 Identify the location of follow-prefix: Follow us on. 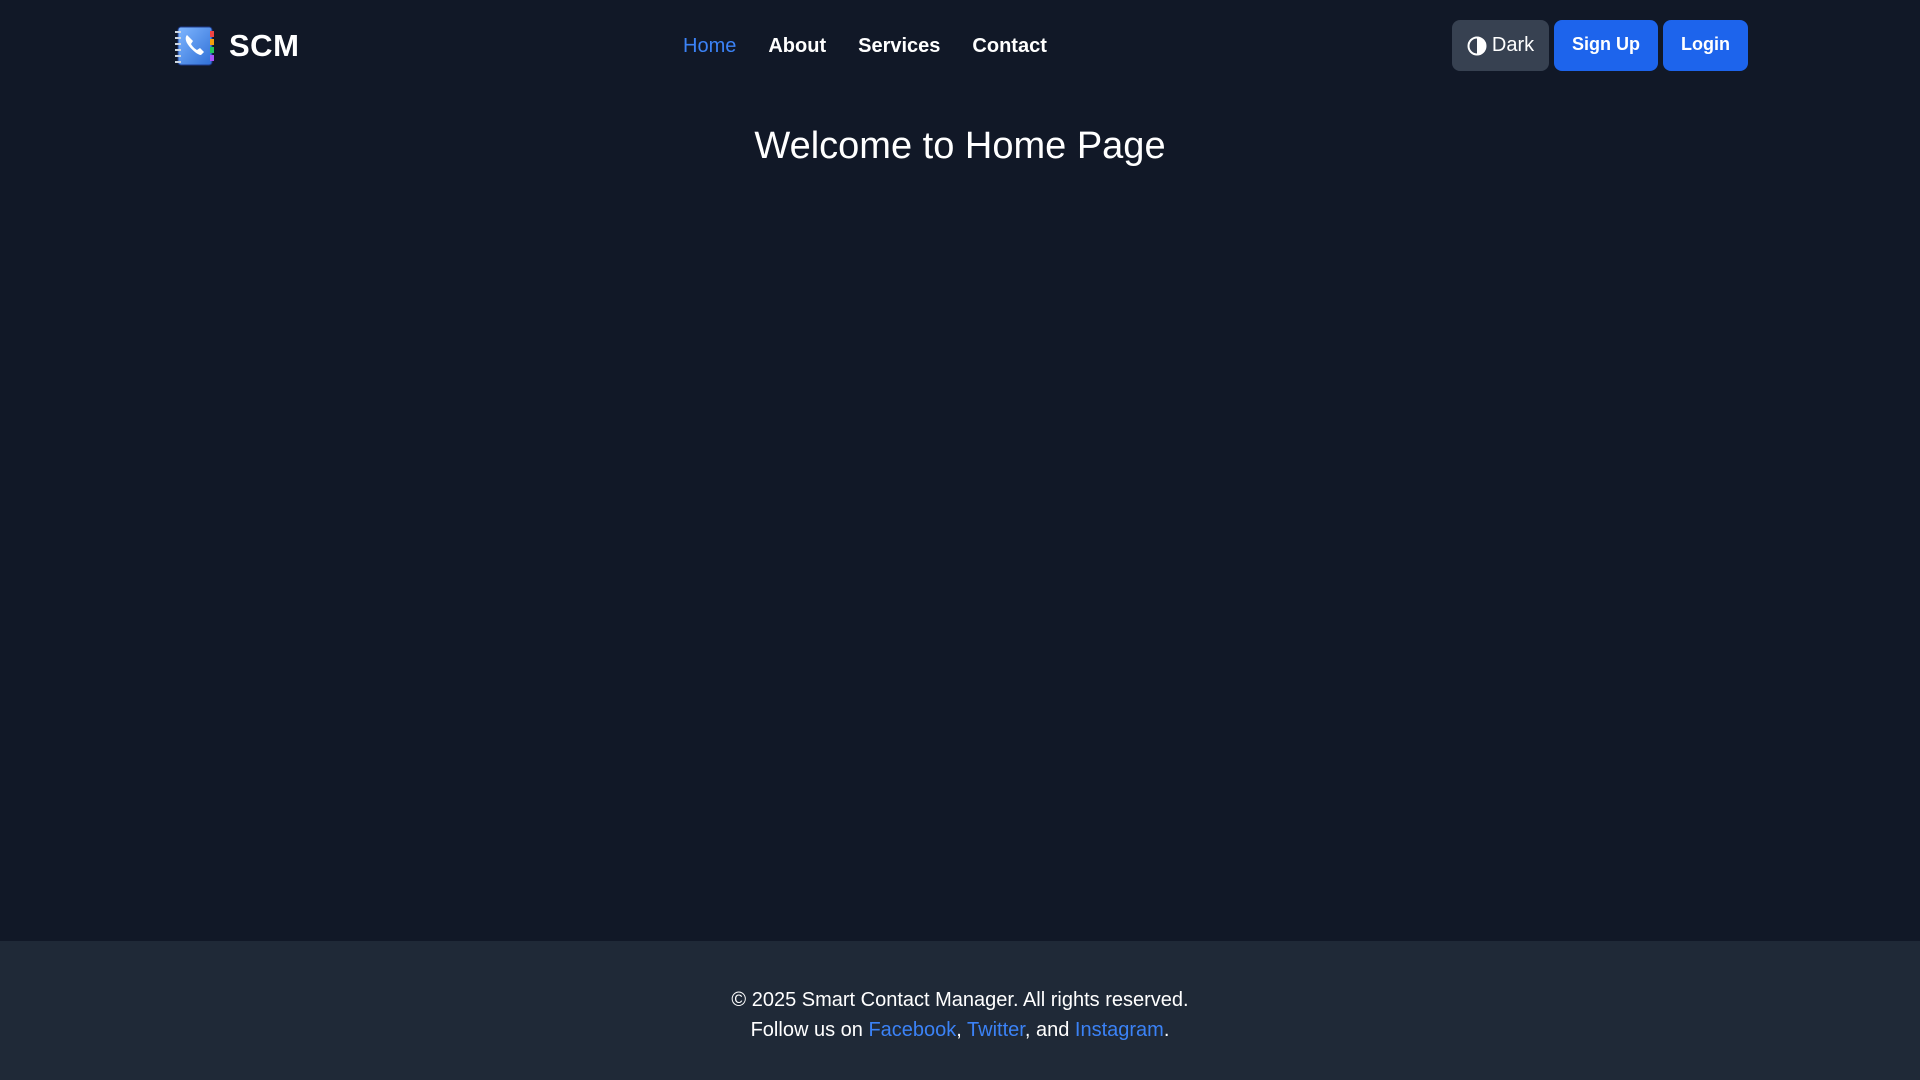
(809, 1030).